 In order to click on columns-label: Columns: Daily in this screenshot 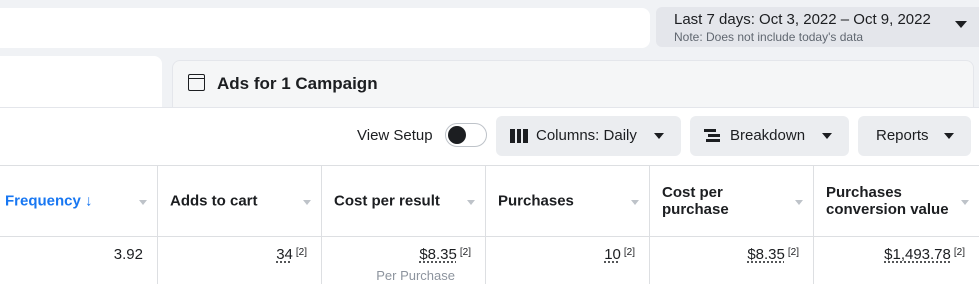, I will do `click(586, 135)`.